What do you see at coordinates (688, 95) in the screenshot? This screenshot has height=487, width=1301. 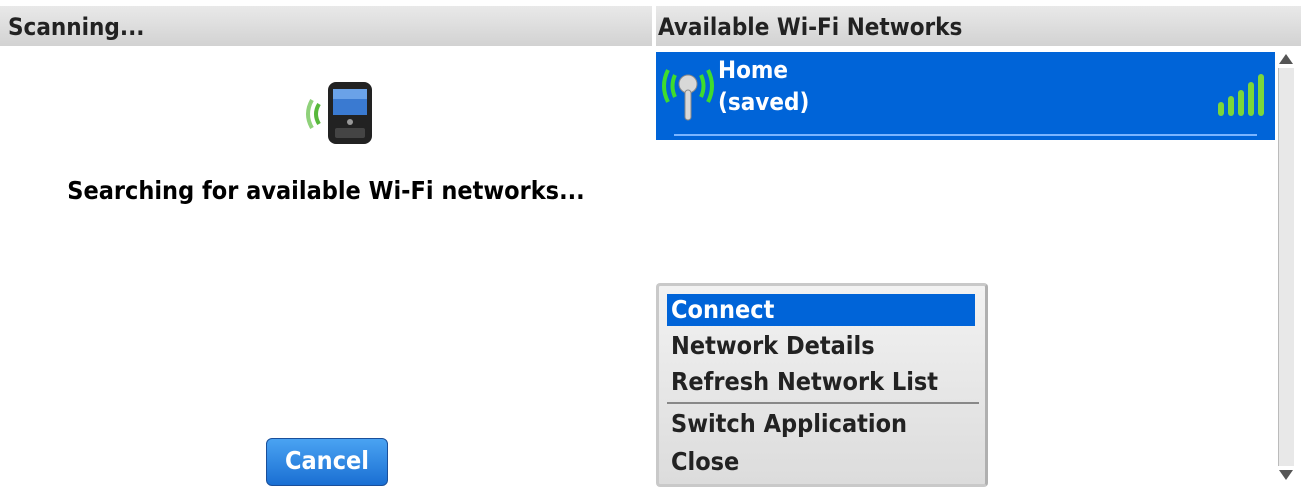 I see `wifi-antenna-icon` at bounding box center [688, 95].